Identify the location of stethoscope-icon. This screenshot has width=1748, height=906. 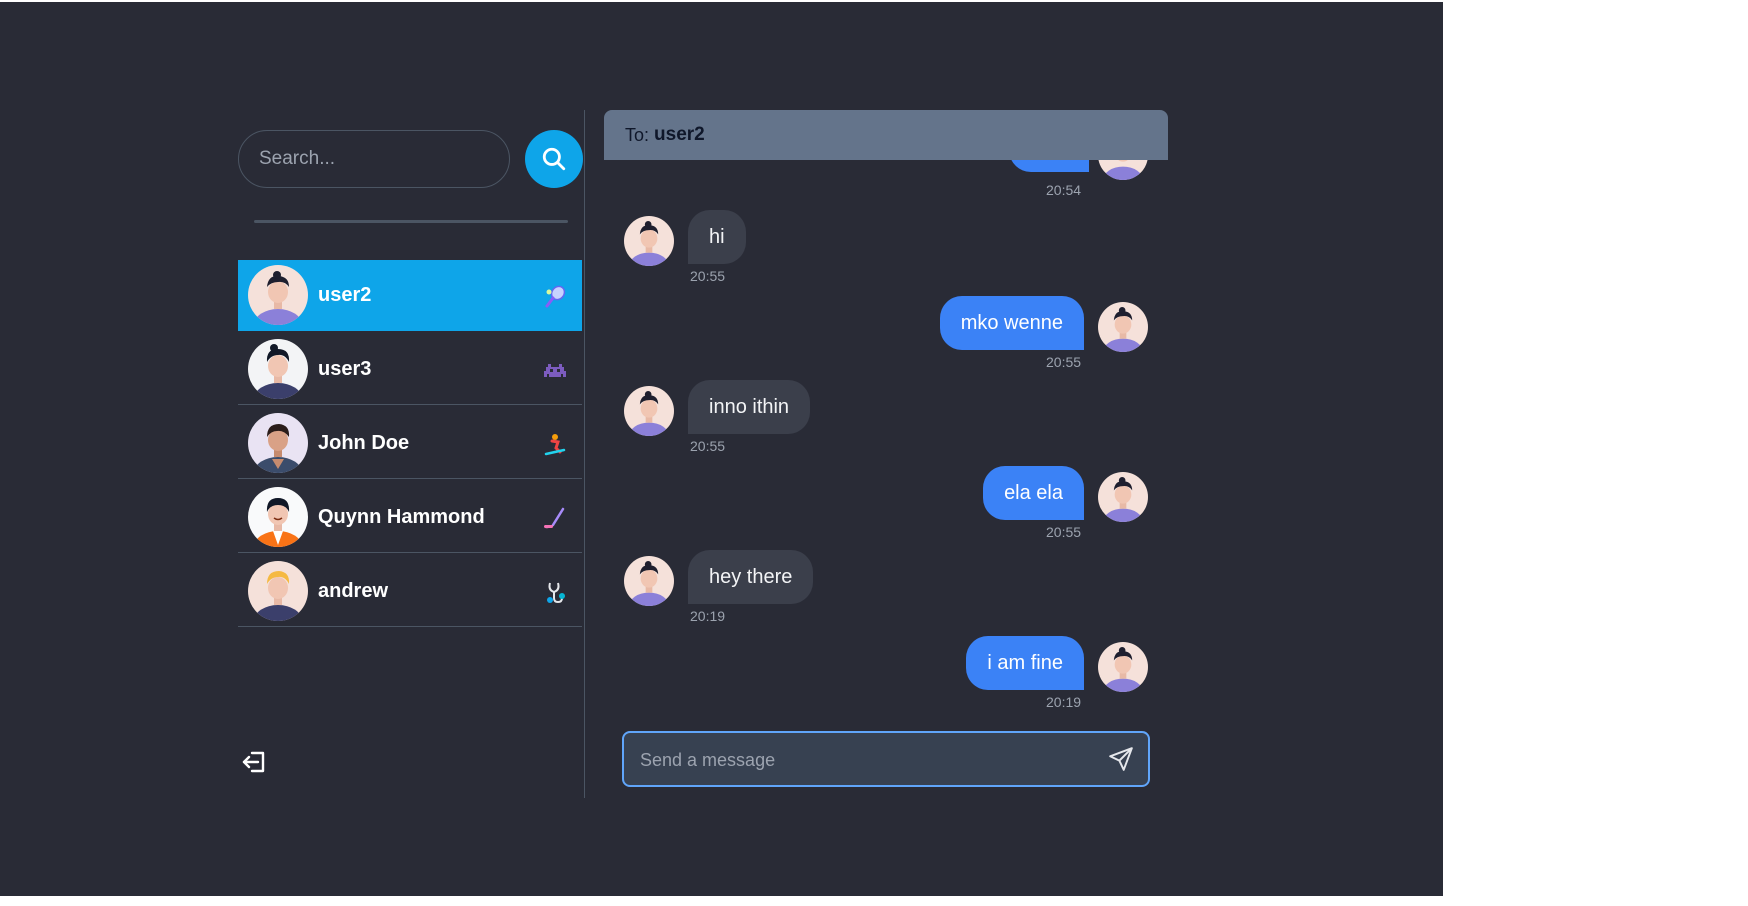
(556, 593).